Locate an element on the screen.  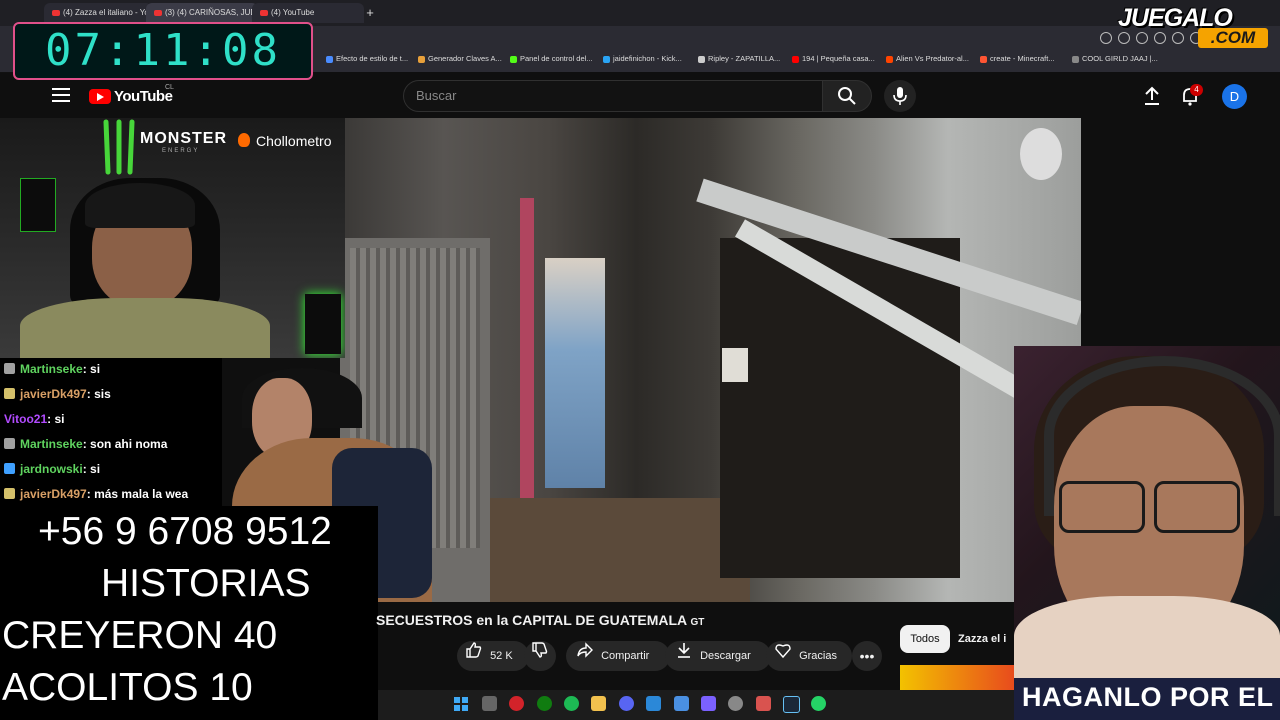
search-input: Buscar is located at coordinates (613, 96).